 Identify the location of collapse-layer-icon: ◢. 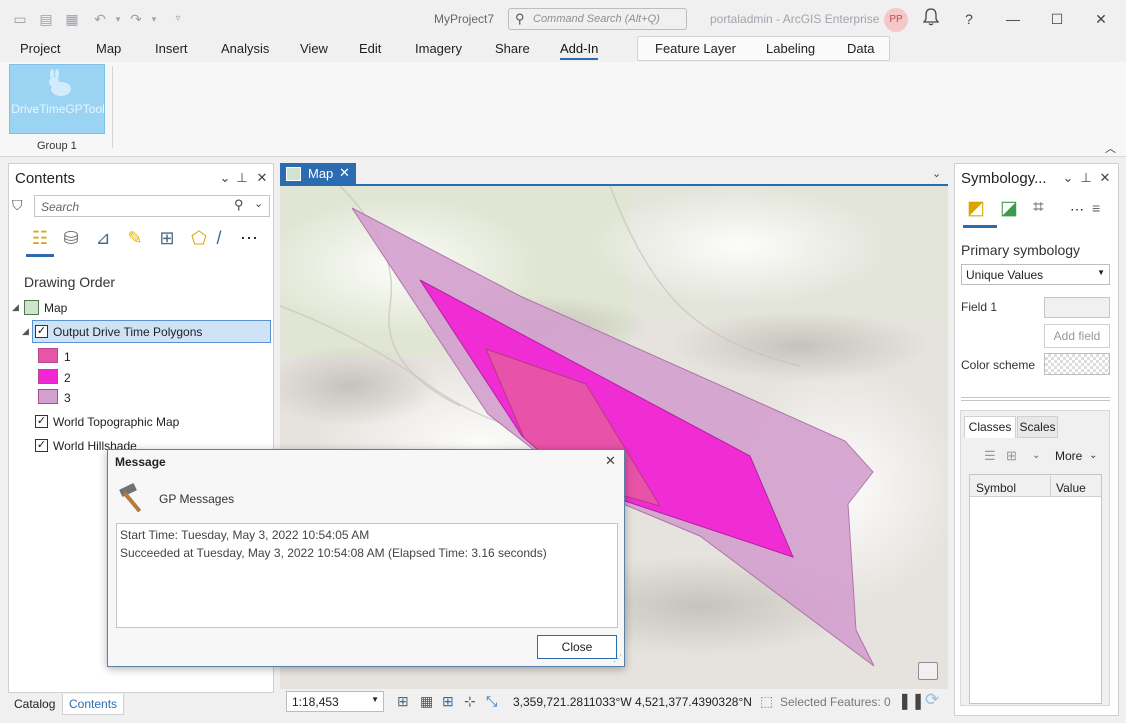
(25, 331).